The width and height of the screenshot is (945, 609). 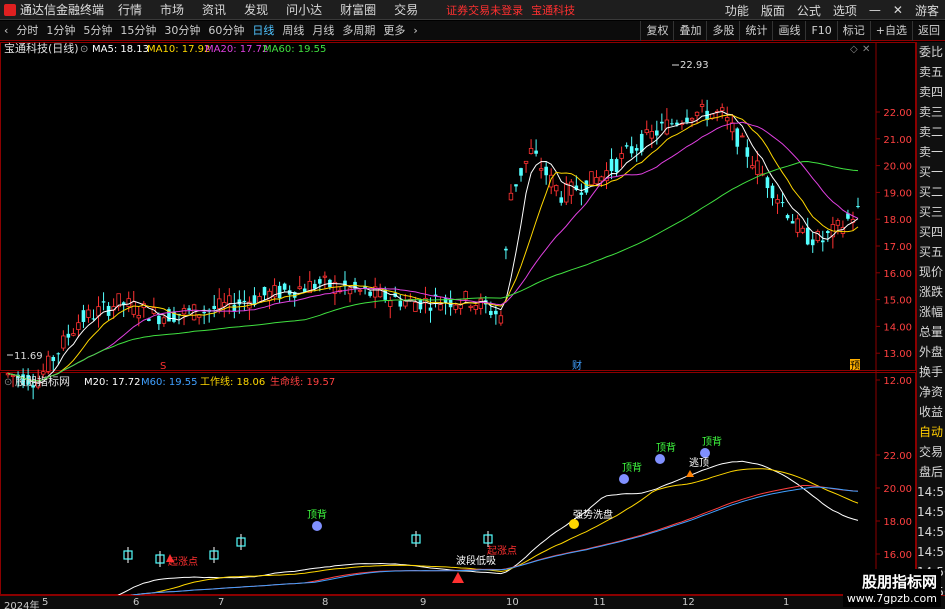 What do you see at coordinates (214, 9) in the screenshot?
I see `menu-news: 资讯` at bounding box center [214, 9].